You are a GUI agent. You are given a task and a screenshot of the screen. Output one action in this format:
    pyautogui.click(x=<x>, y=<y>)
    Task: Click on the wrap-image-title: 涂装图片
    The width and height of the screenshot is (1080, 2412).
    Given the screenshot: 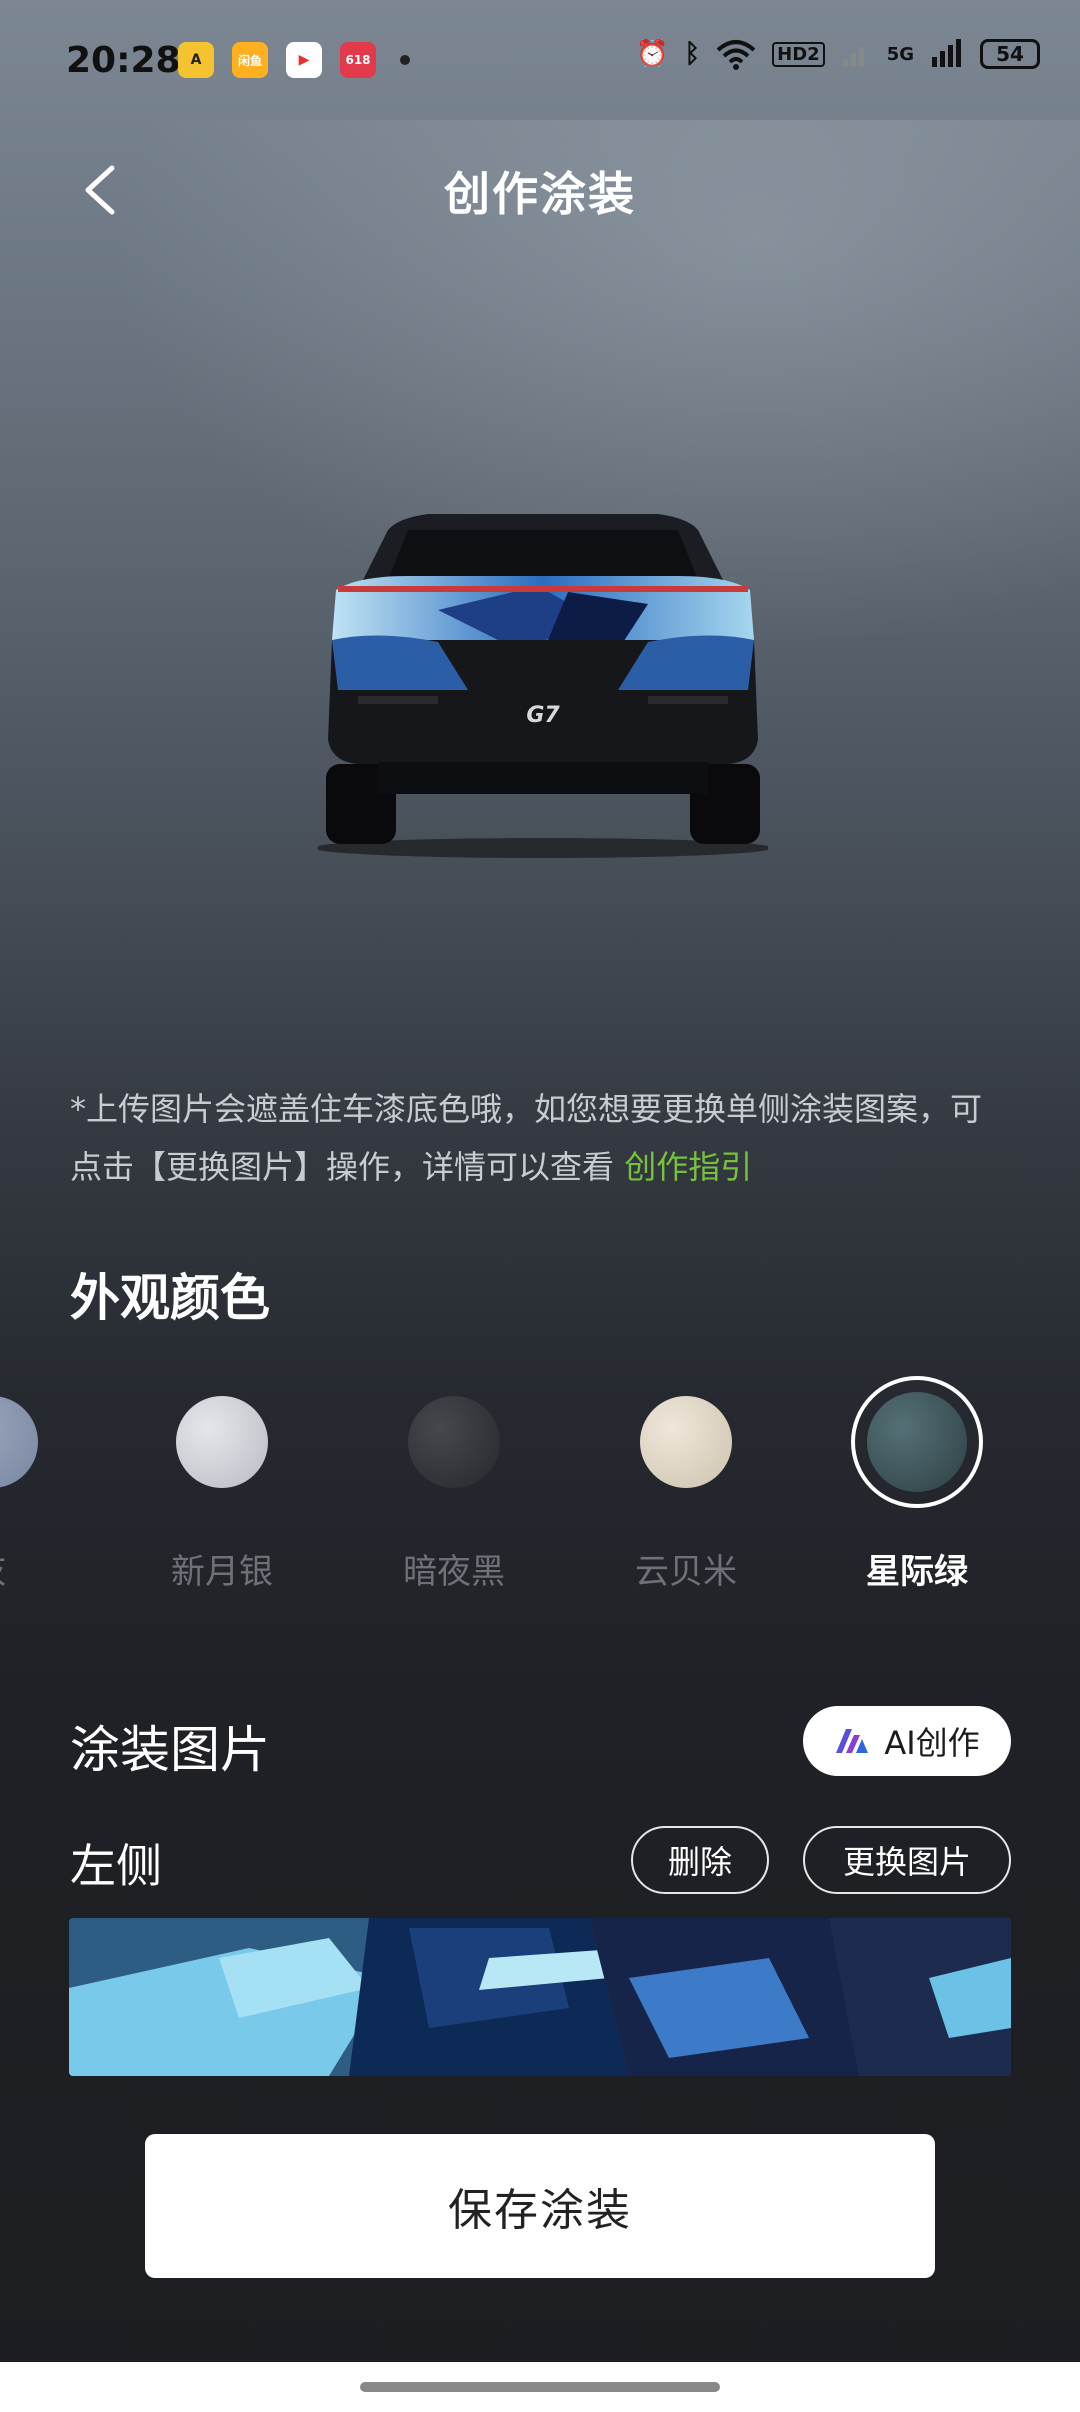 What is the action you would take?
    pyautogui.click(x=170, y=1750)
    